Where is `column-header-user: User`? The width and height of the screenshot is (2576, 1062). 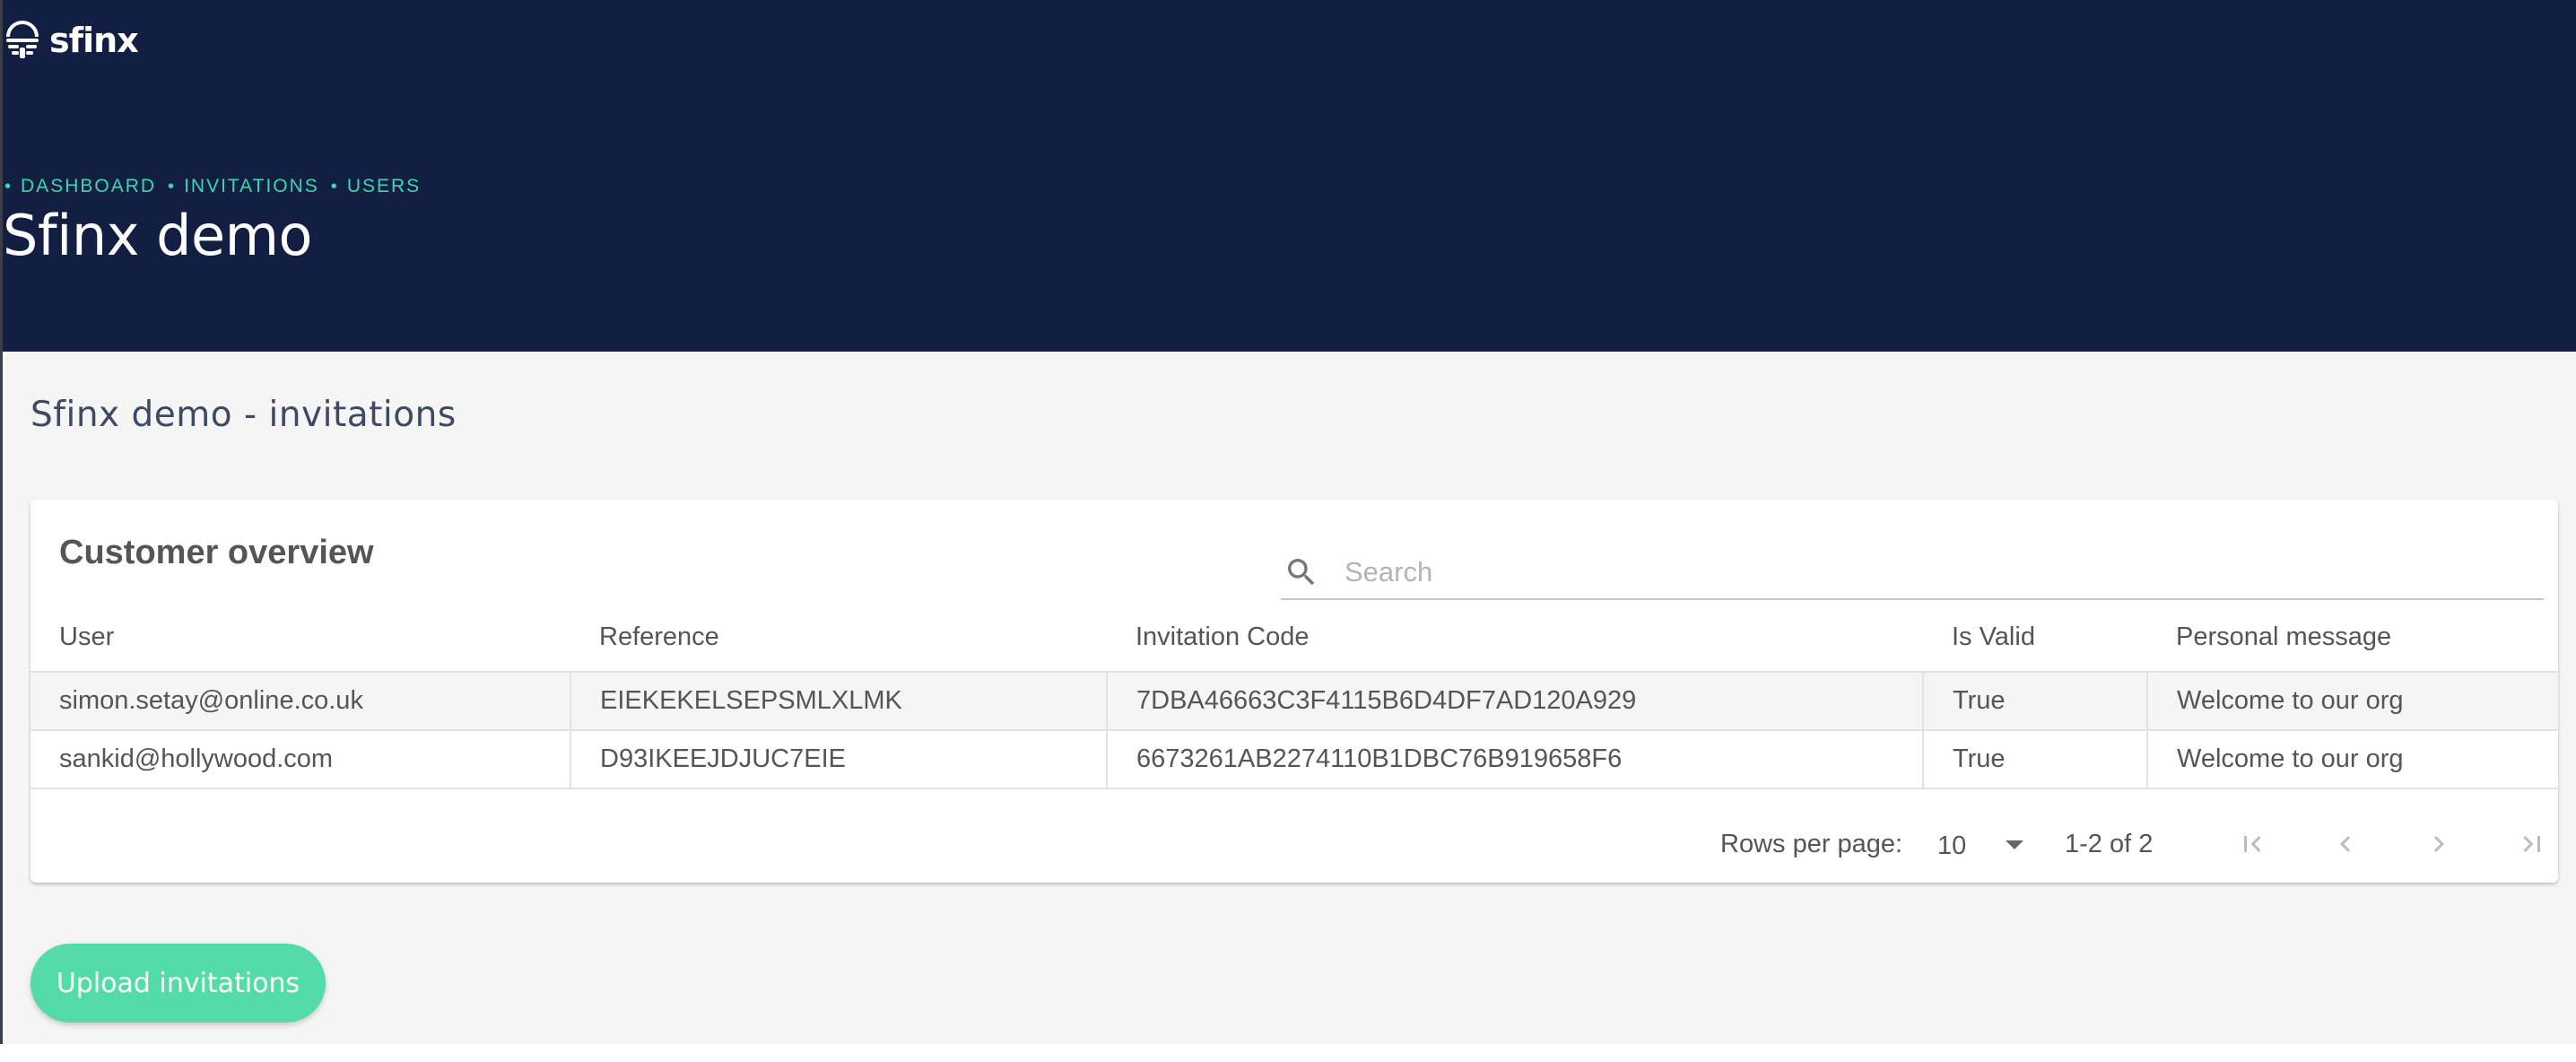 column-header-user: User is located at coordinates (300, 638).